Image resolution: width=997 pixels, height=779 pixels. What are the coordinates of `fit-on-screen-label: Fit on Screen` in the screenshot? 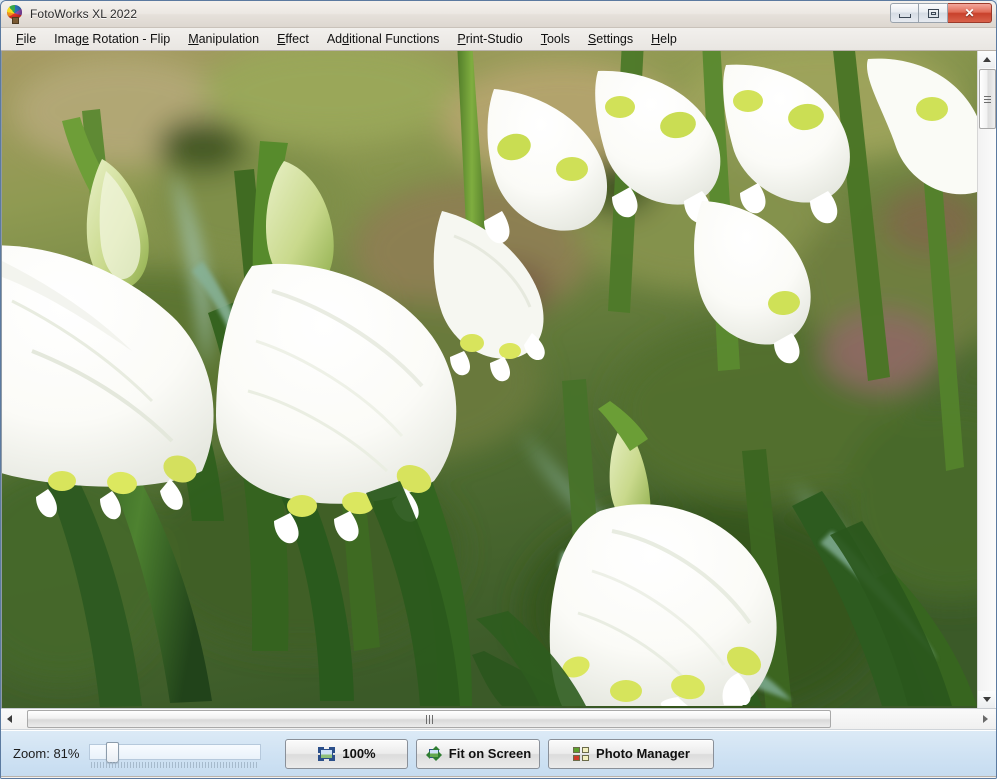 It's located at (490, 753).